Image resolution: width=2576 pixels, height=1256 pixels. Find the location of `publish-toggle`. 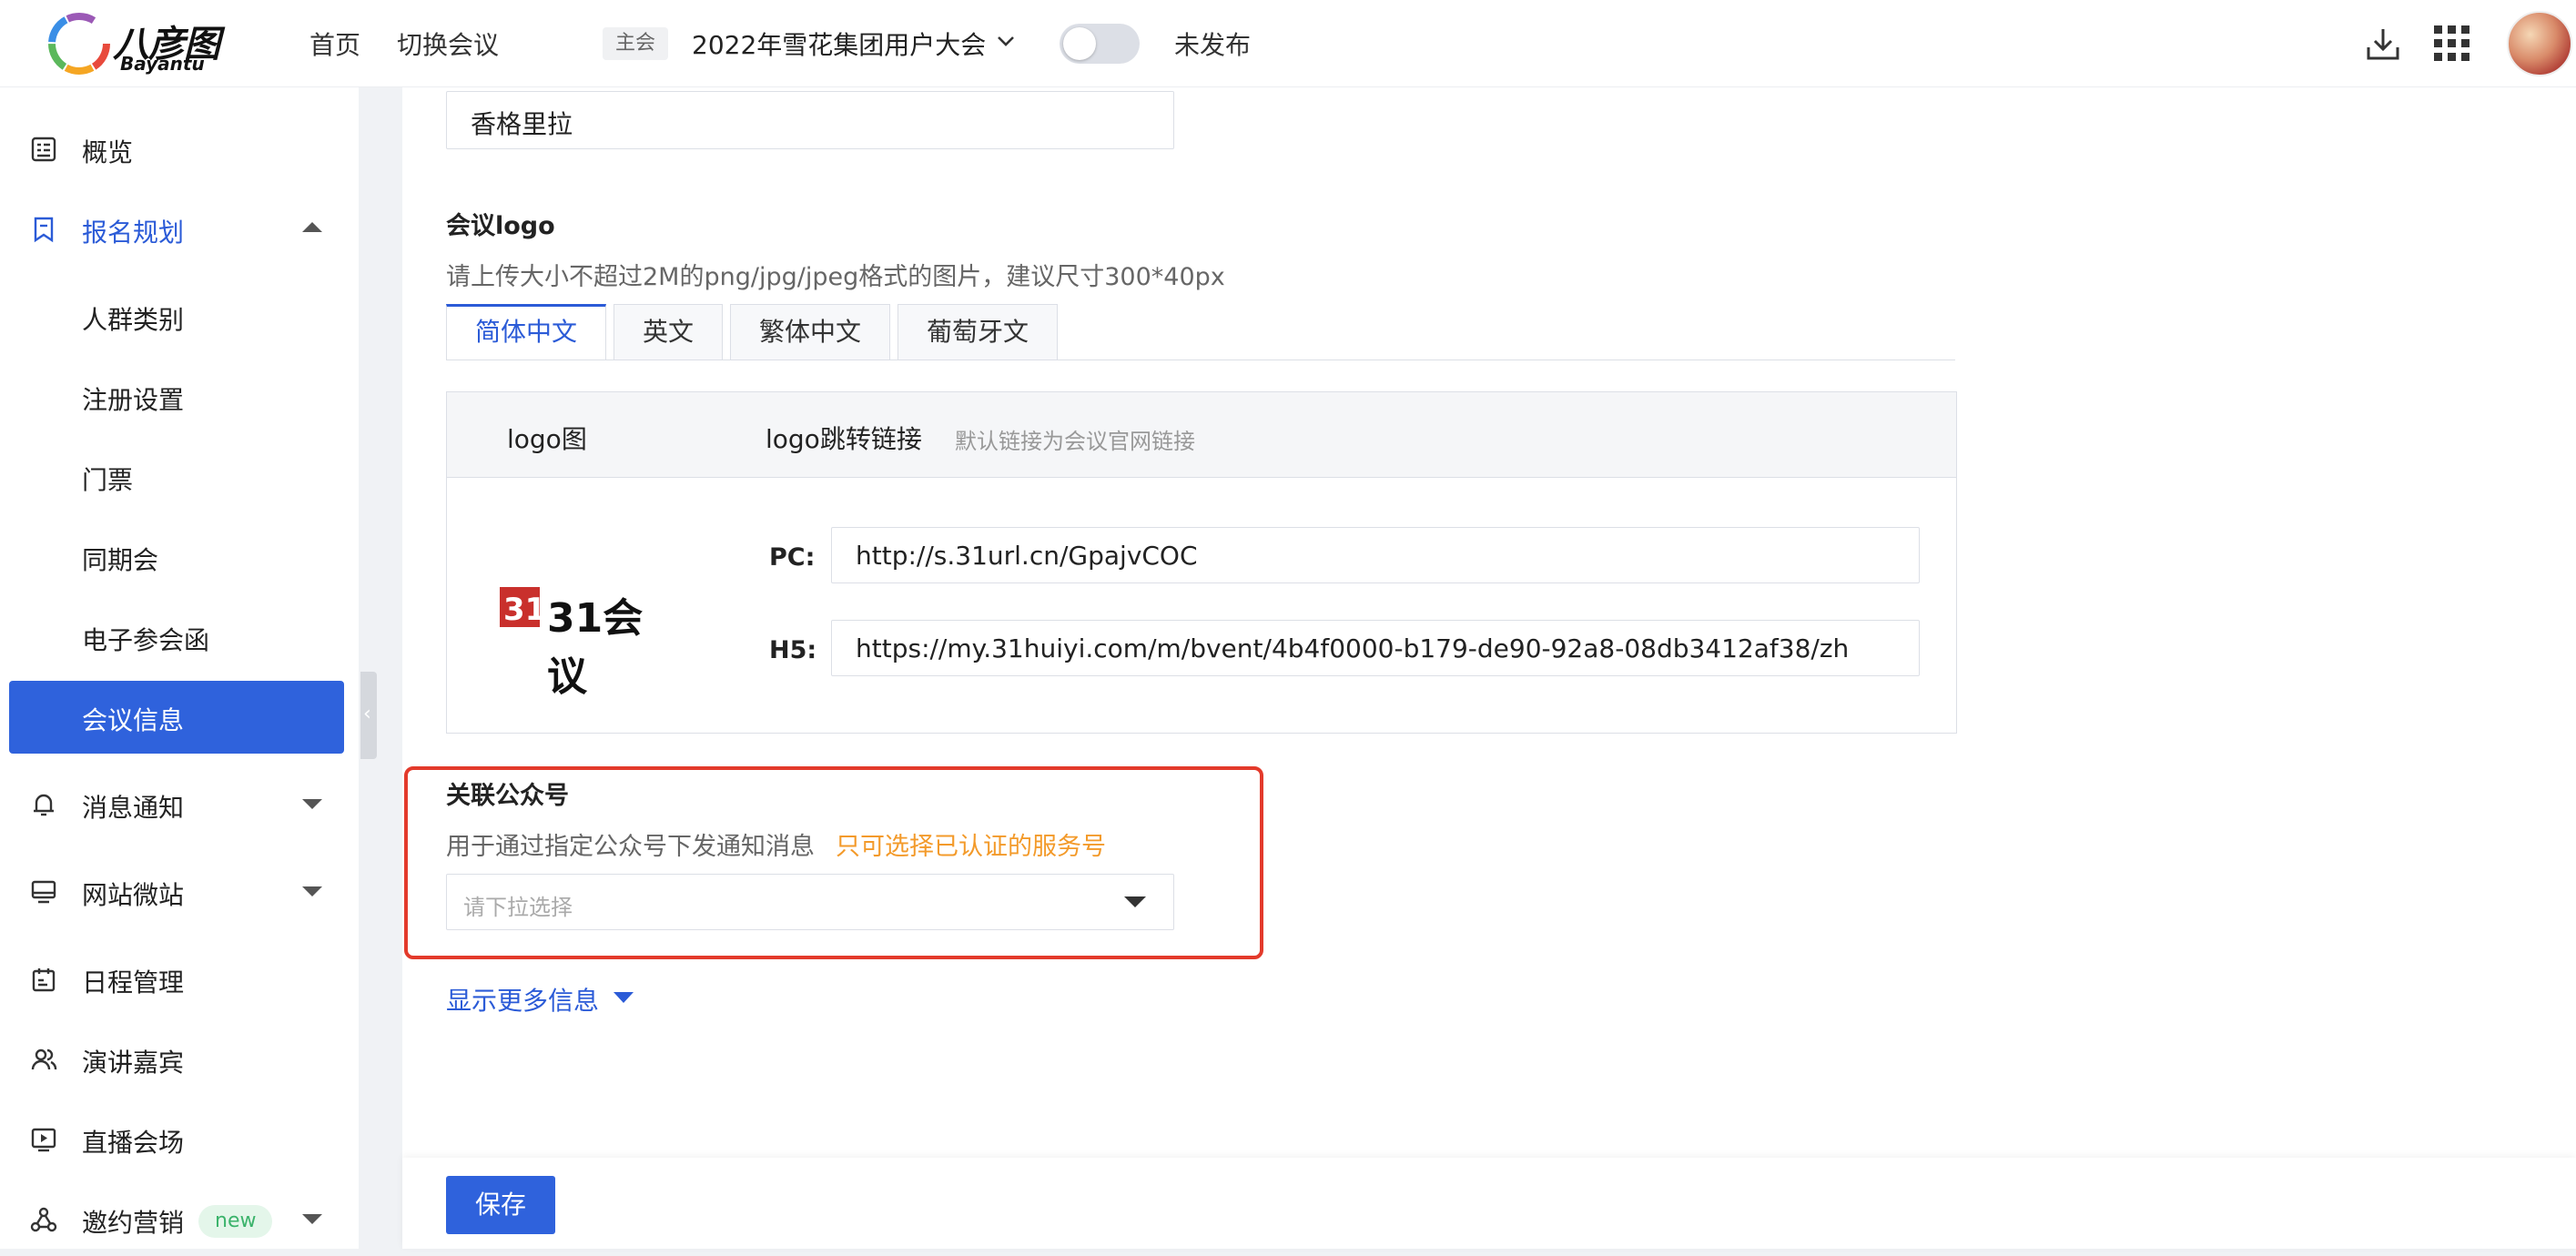

publish-toggle is located at coordinates (1100, 44).